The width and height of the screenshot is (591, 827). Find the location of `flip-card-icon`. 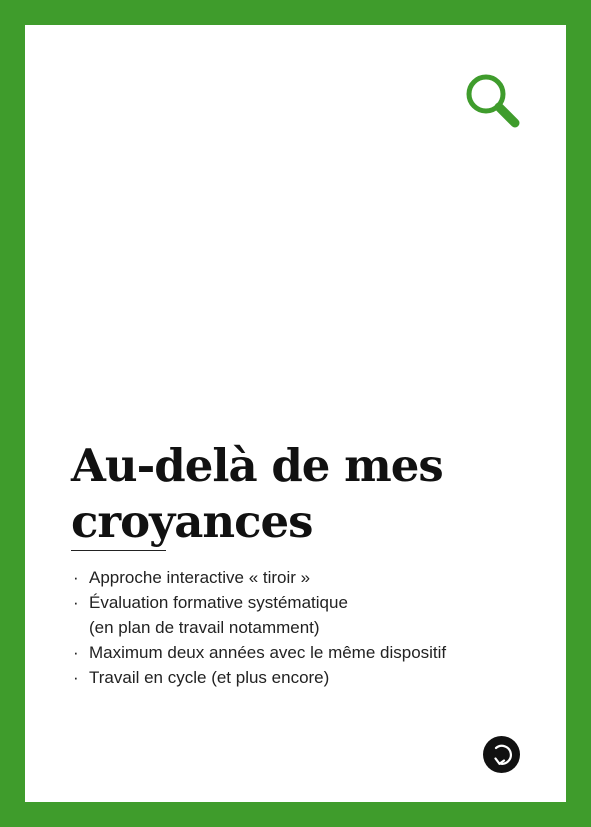

flip-card-icon is located at coordinates (503, 754).